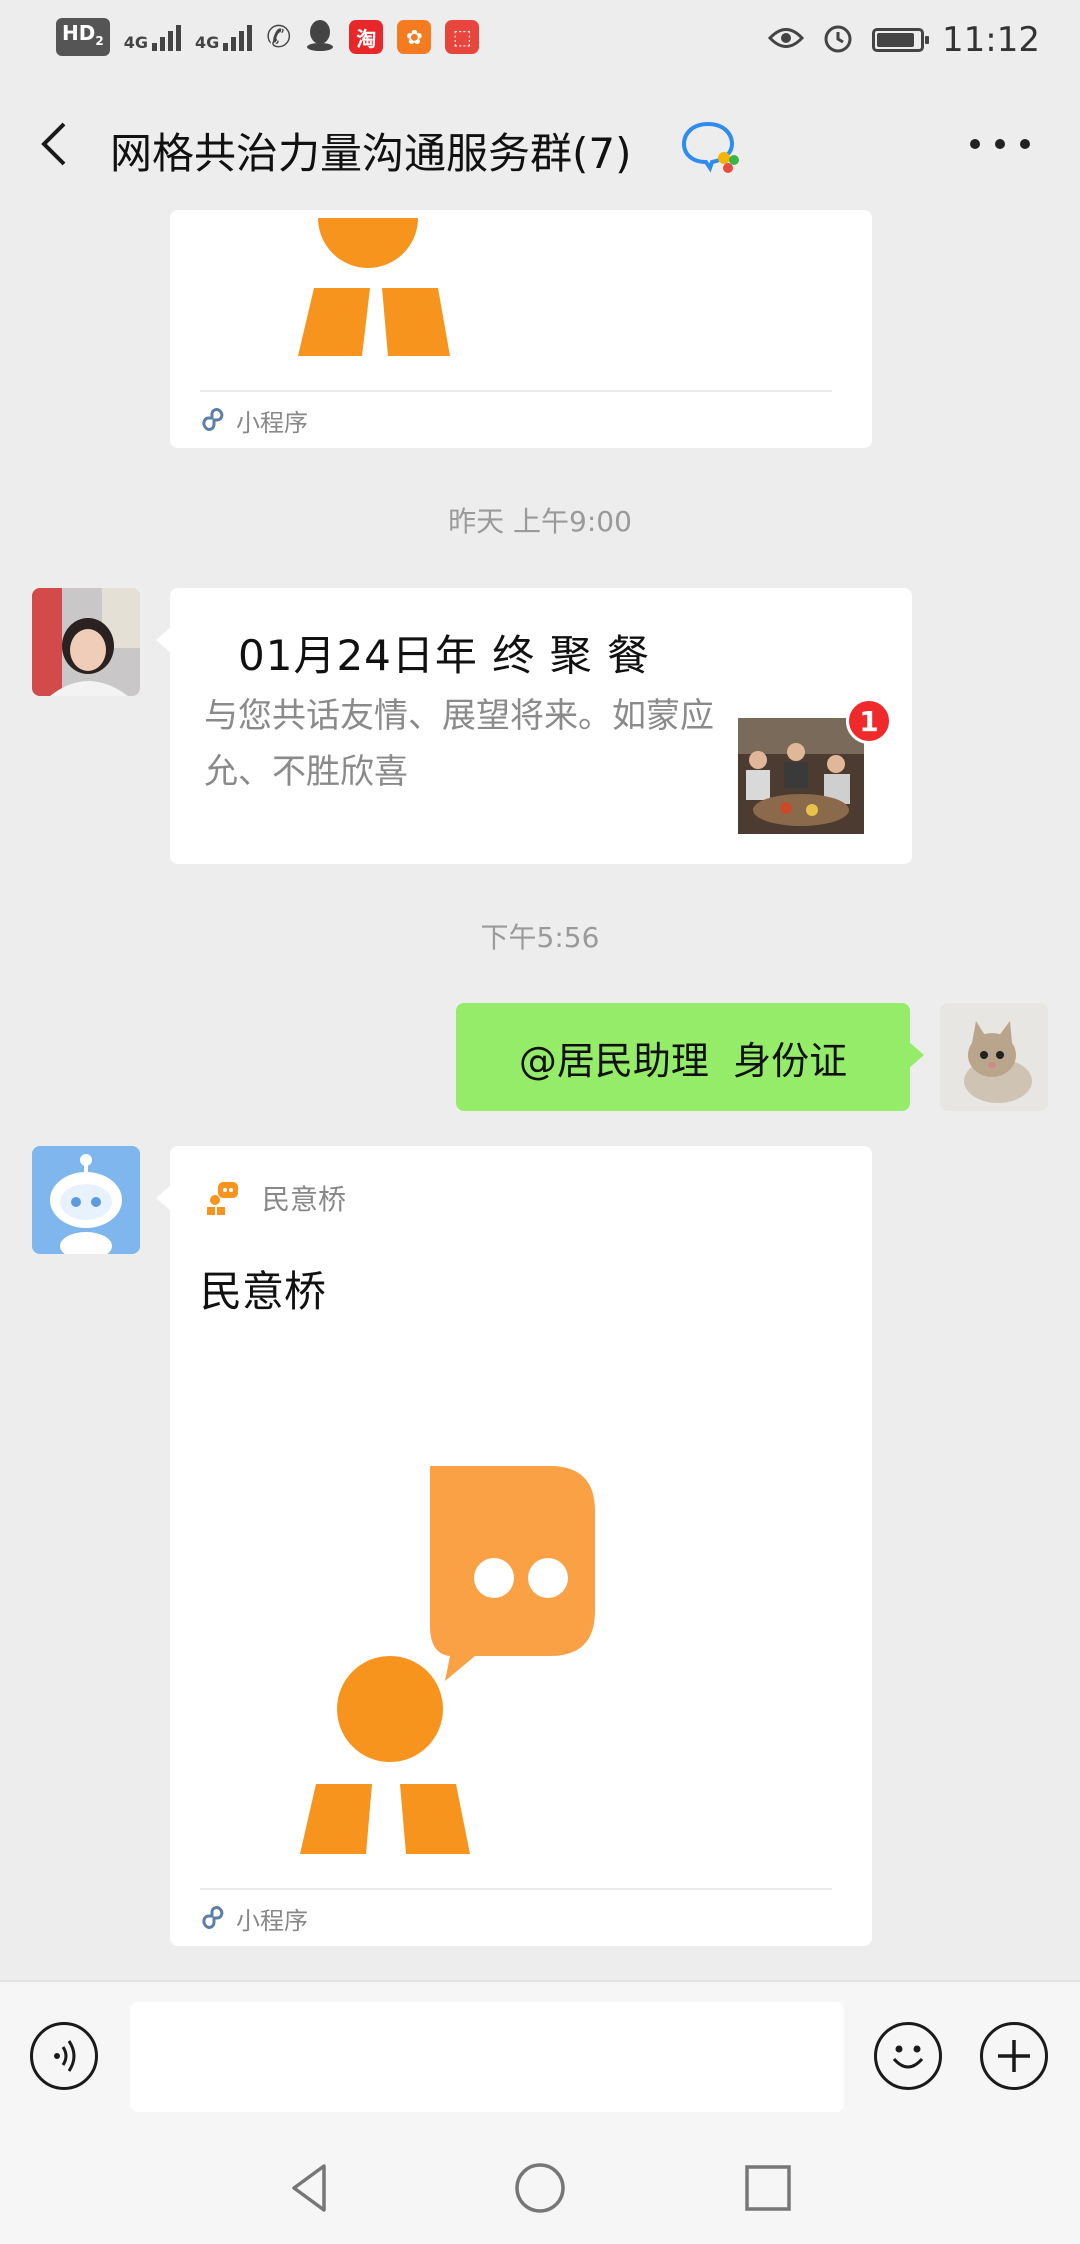 The width and height of the screenshot is (1080, 2244). I want to click on mini-program-header: 民意桥, so click(275, 1198).